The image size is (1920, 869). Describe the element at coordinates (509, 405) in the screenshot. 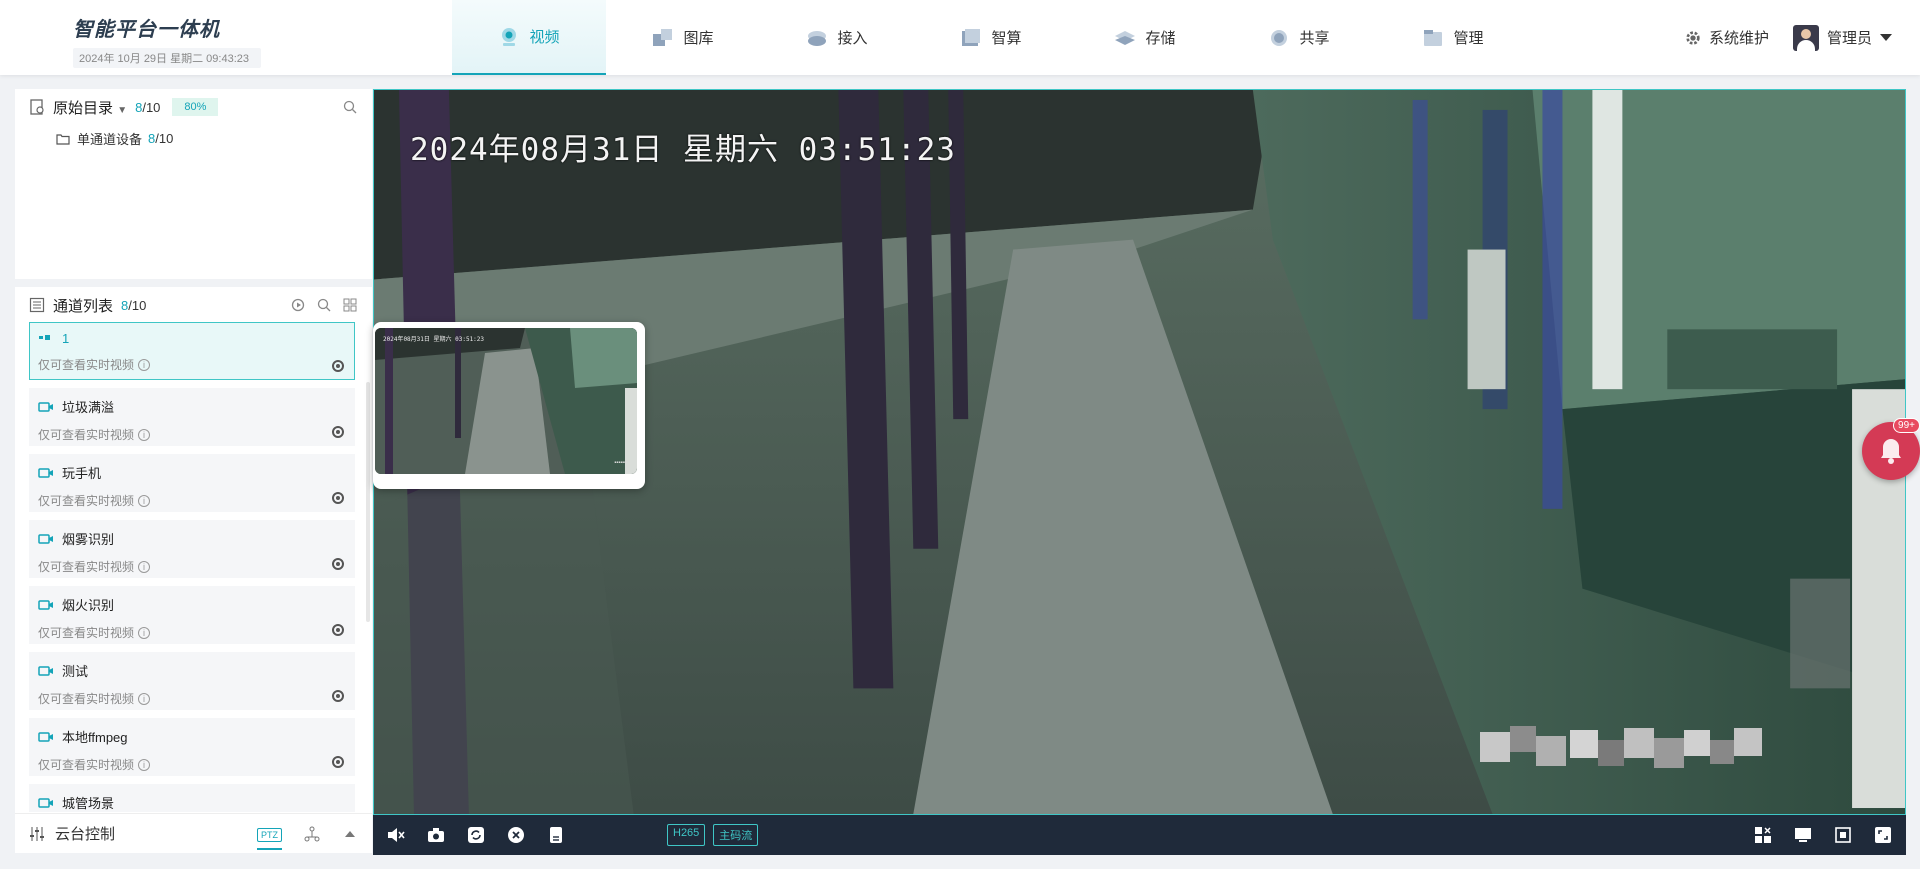

I see `channel-preview-popup: 2024年08月31日 星期六 03:51:23 ▪▪▪▪▪▪` at that location.